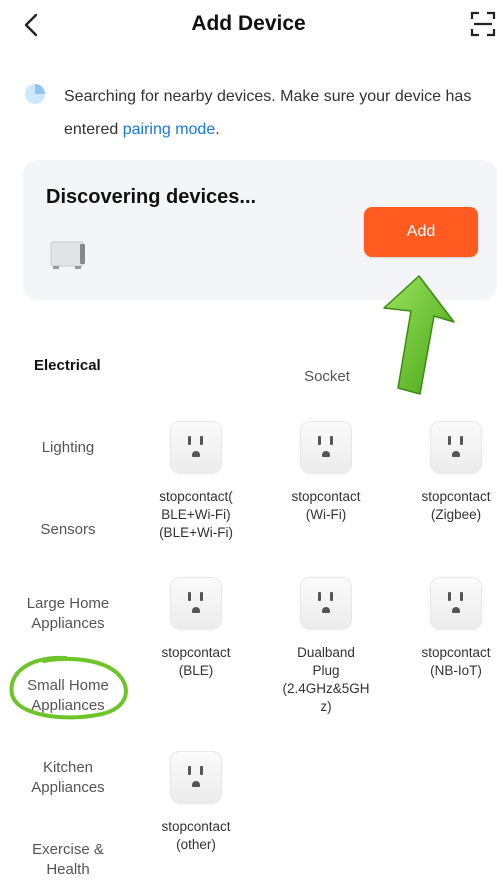 The width and height of the screenshot is (497, 880). What do you see at coordinates (196, 835) in the screenshot?
I see `device-name: stopcontact (other)` at bounding box center [196, 835].